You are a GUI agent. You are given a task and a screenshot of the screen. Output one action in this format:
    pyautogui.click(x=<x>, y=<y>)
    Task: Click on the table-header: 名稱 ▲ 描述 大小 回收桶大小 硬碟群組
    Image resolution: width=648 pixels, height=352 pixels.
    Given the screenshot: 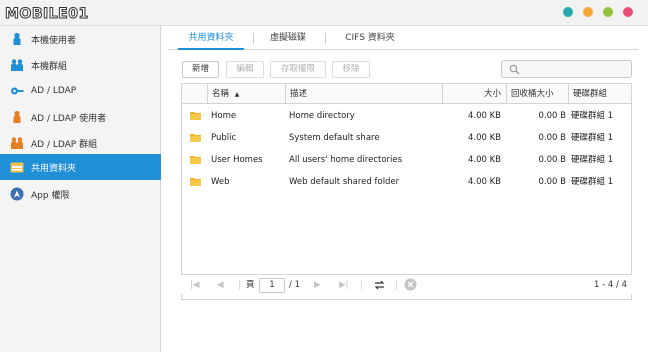 What is the action you would take?
    pyautogui.click(x=406, y=94)
    